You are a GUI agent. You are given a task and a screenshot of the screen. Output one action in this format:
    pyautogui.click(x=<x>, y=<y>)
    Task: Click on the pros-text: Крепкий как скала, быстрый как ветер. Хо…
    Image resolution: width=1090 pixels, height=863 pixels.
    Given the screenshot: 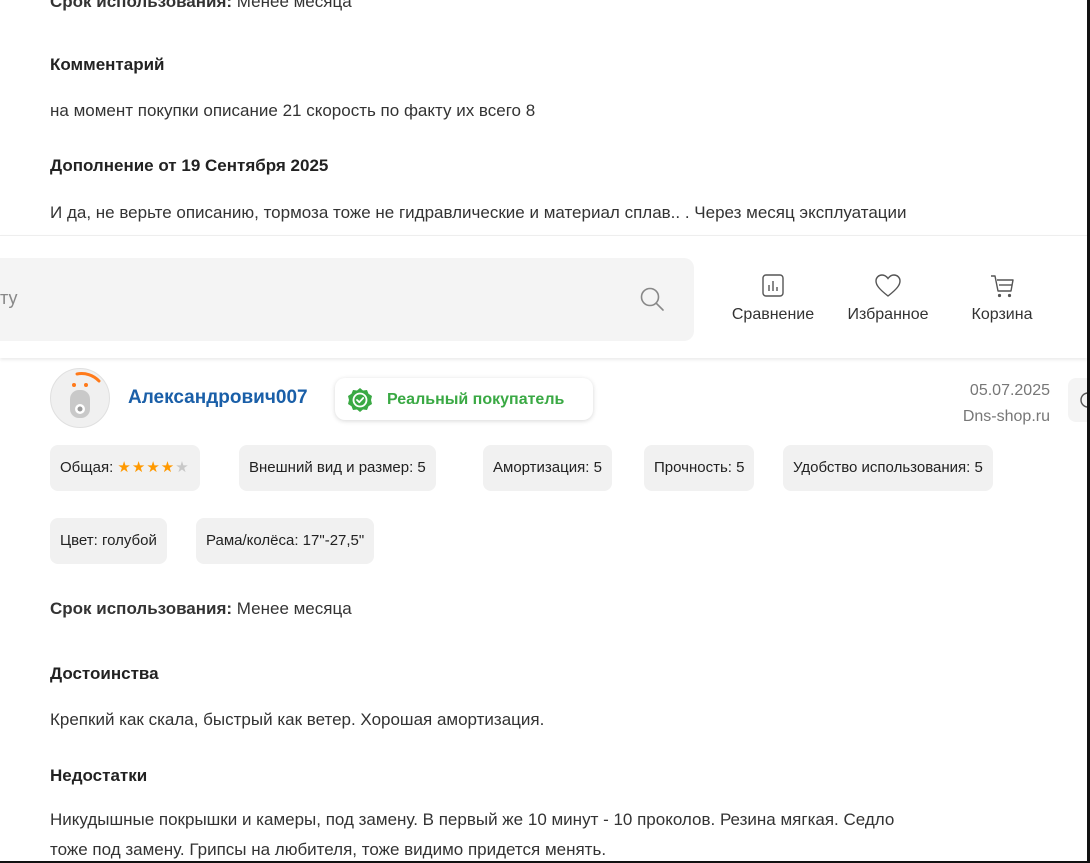 What is the action you would take?
    pyautogui.click(x=297, y=719)
    